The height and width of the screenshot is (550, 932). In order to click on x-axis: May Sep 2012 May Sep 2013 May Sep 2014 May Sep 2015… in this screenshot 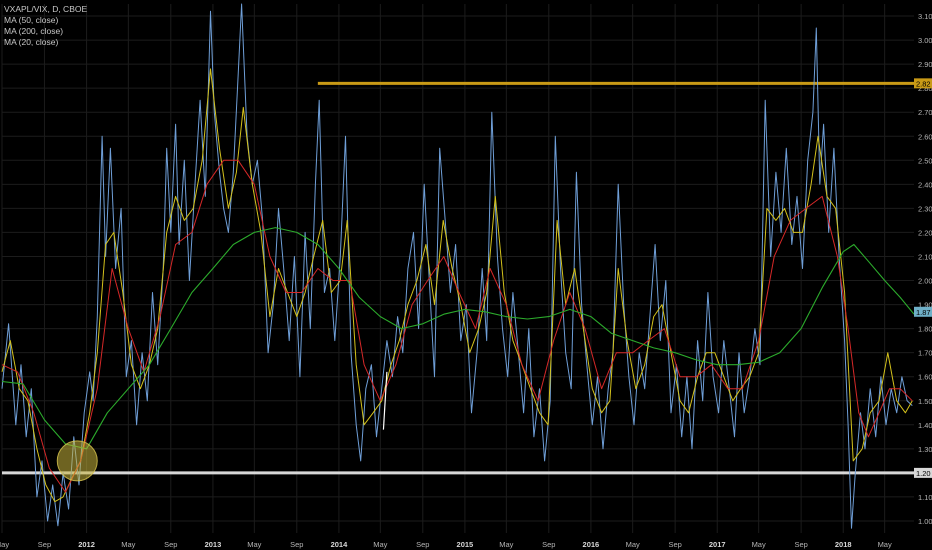, I will do `click(446, 544)`.